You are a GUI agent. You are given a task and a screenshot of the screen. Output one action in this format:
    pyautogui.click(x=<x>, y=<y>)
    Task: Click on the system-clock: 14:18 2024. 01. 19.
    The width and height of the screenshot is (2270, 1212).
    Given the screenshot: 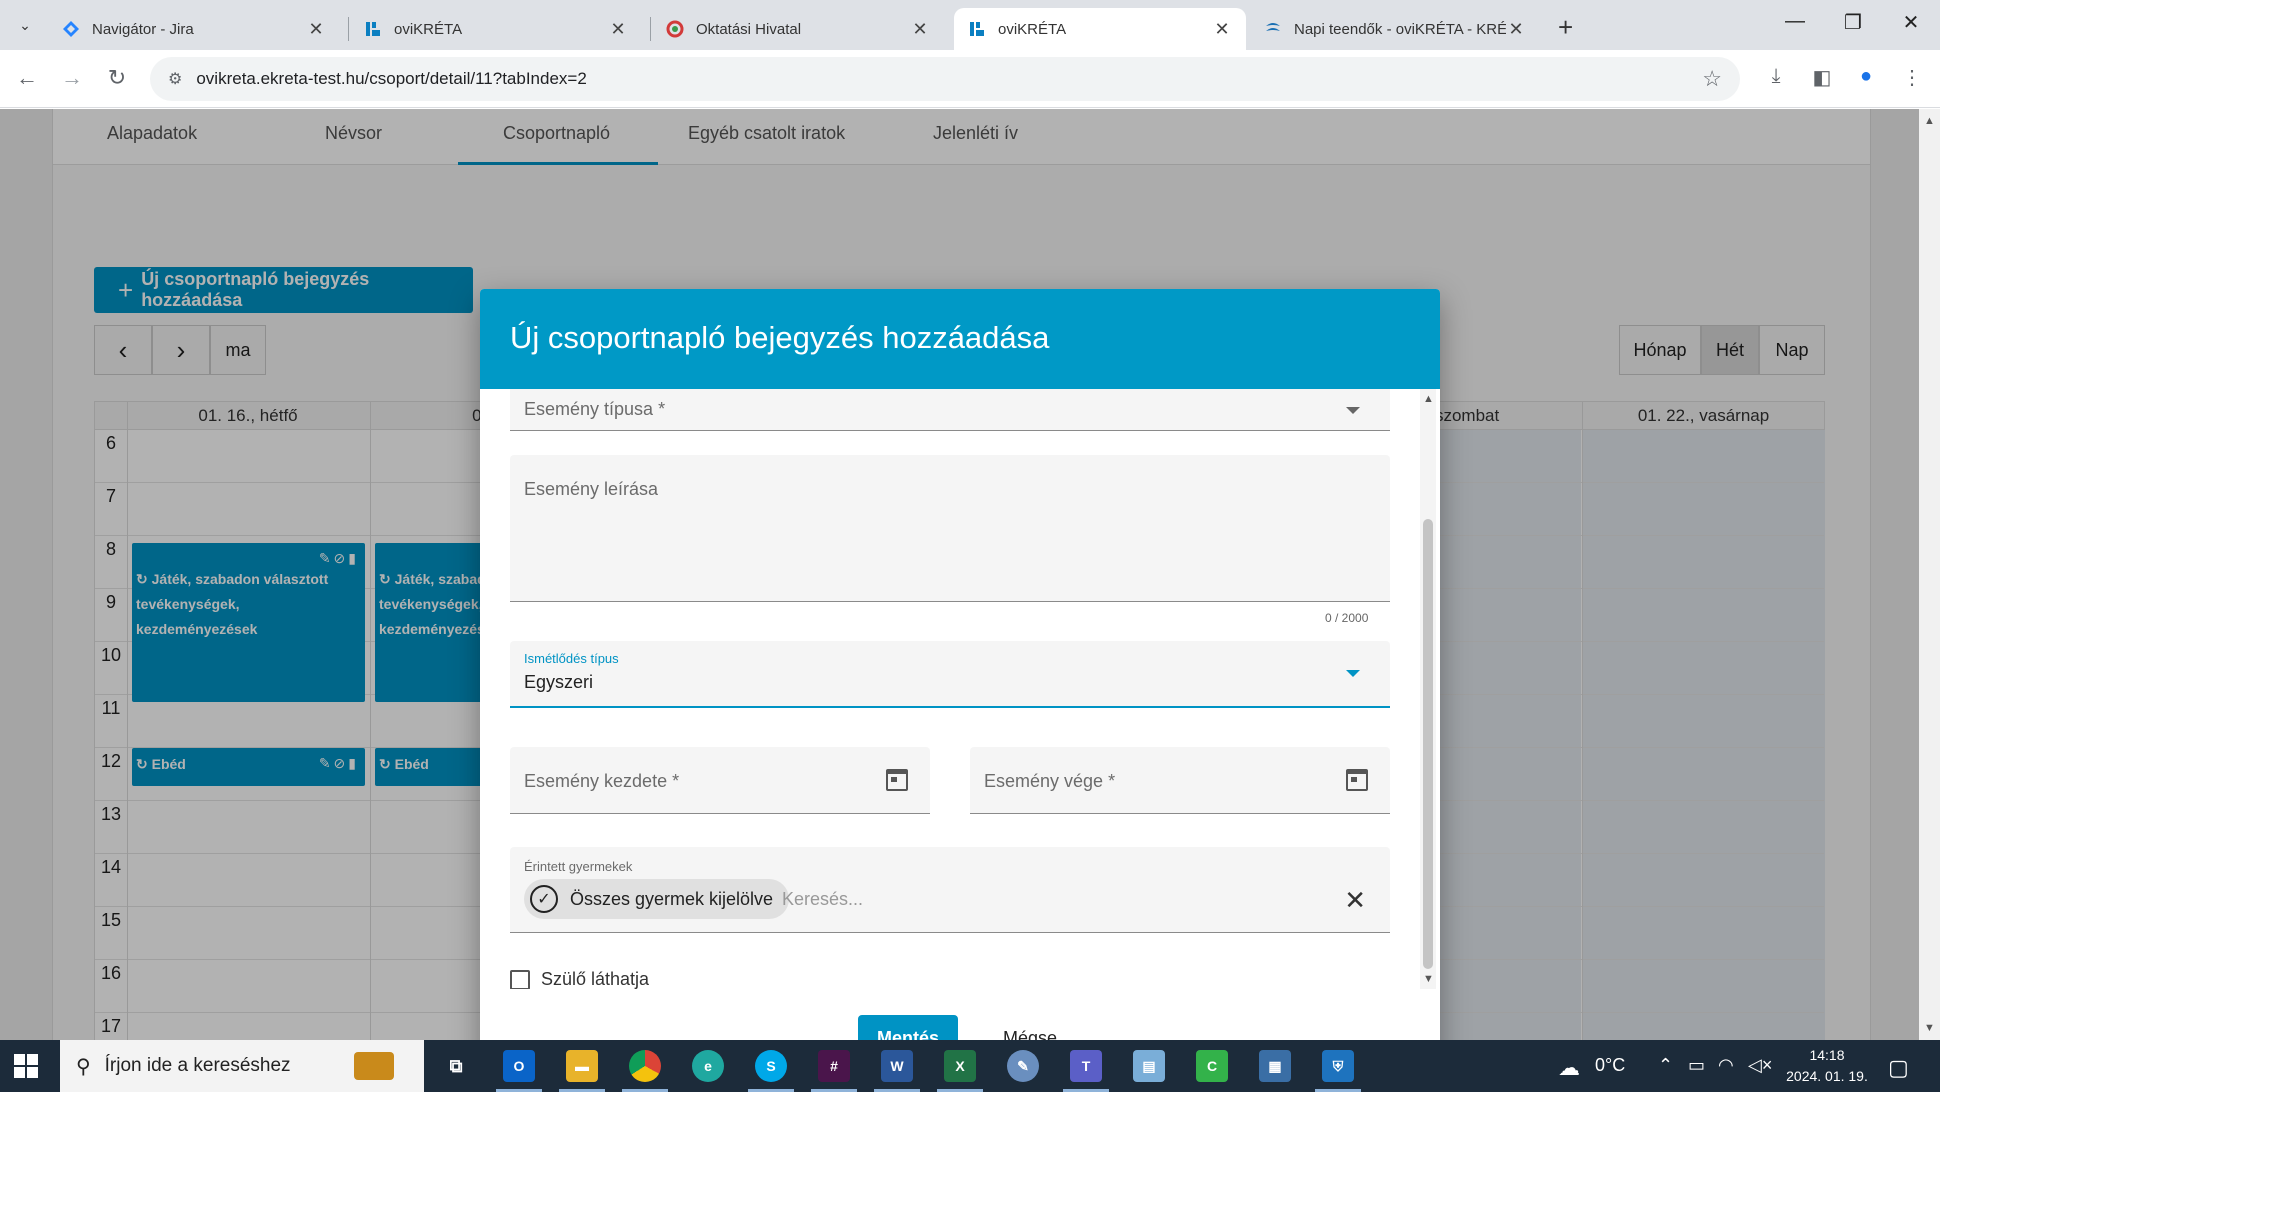 What is the action you would take?
    pyautogui.click(x=1827, y=1066)
    